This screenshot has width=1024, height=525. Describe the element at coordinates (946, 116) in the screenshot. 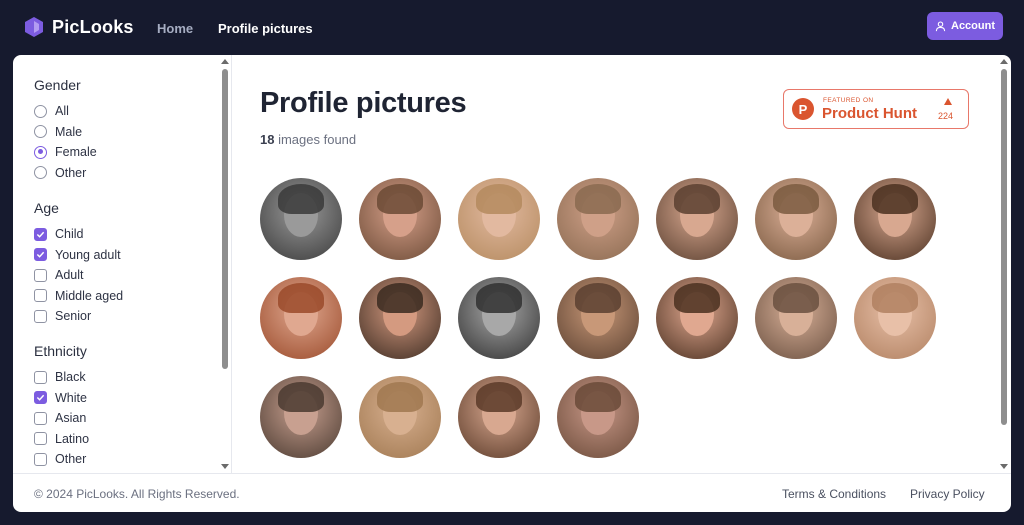

I see `product-hunt-votes: 224` at that location.